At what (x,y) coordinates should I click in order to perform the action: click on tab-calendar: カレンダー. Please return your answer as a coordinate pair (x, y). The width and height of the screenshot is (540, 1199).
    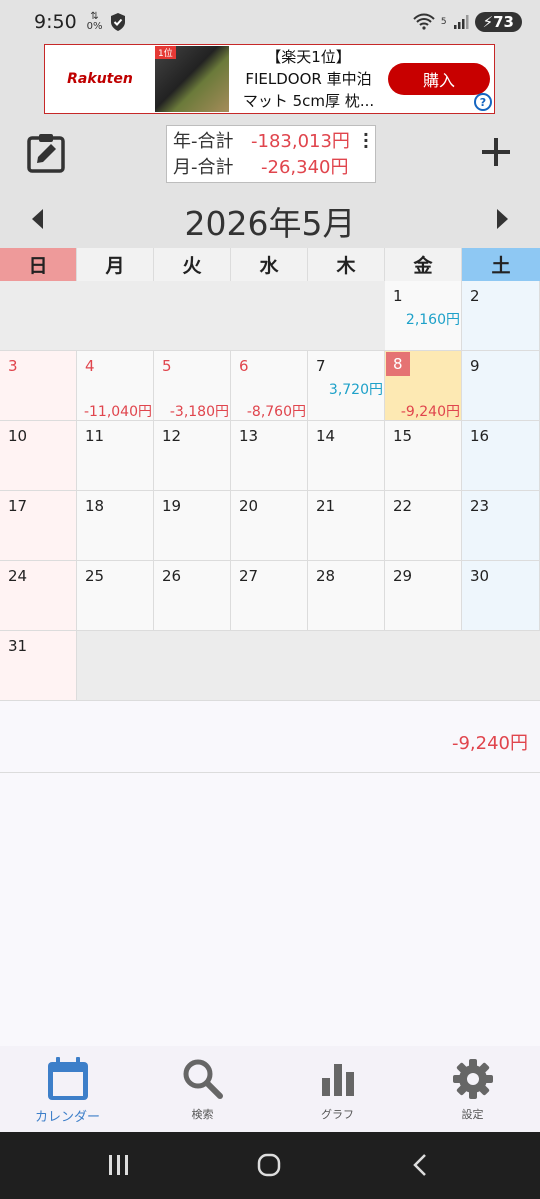
    Looking at the image, I should click on (67, 1089).